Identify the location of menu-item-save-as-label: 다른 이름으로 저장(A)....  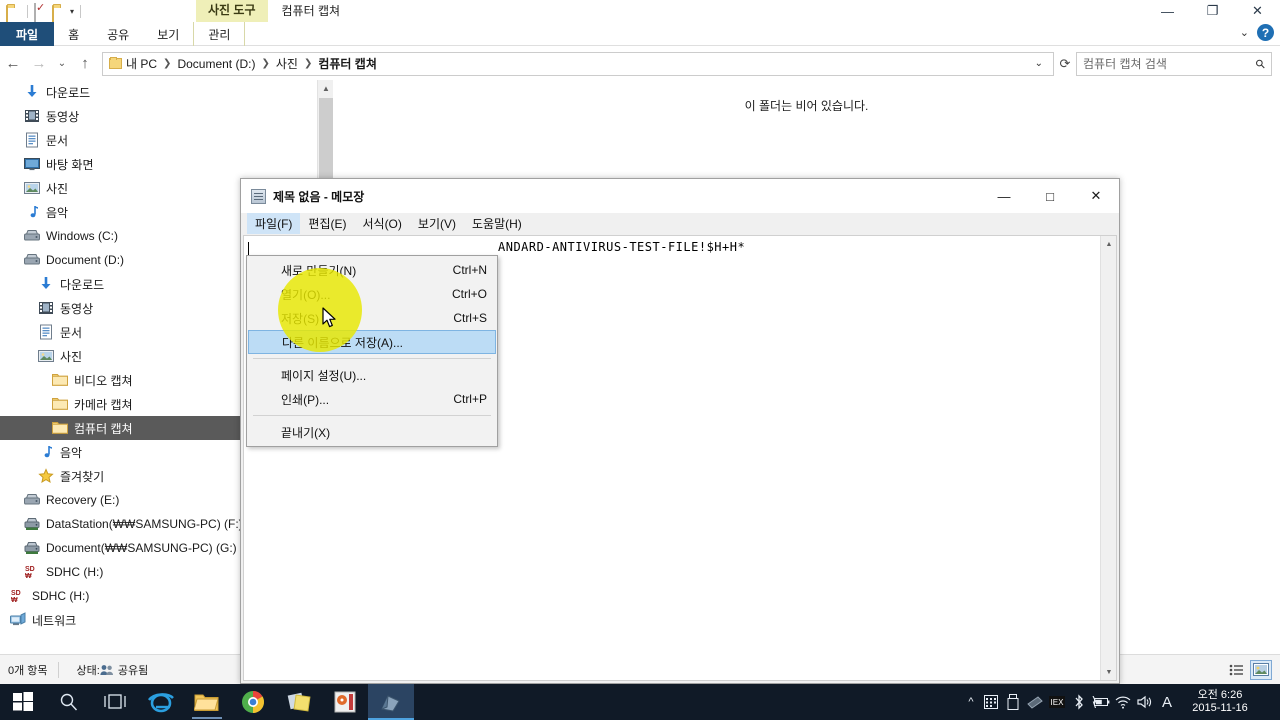
(342, 342).